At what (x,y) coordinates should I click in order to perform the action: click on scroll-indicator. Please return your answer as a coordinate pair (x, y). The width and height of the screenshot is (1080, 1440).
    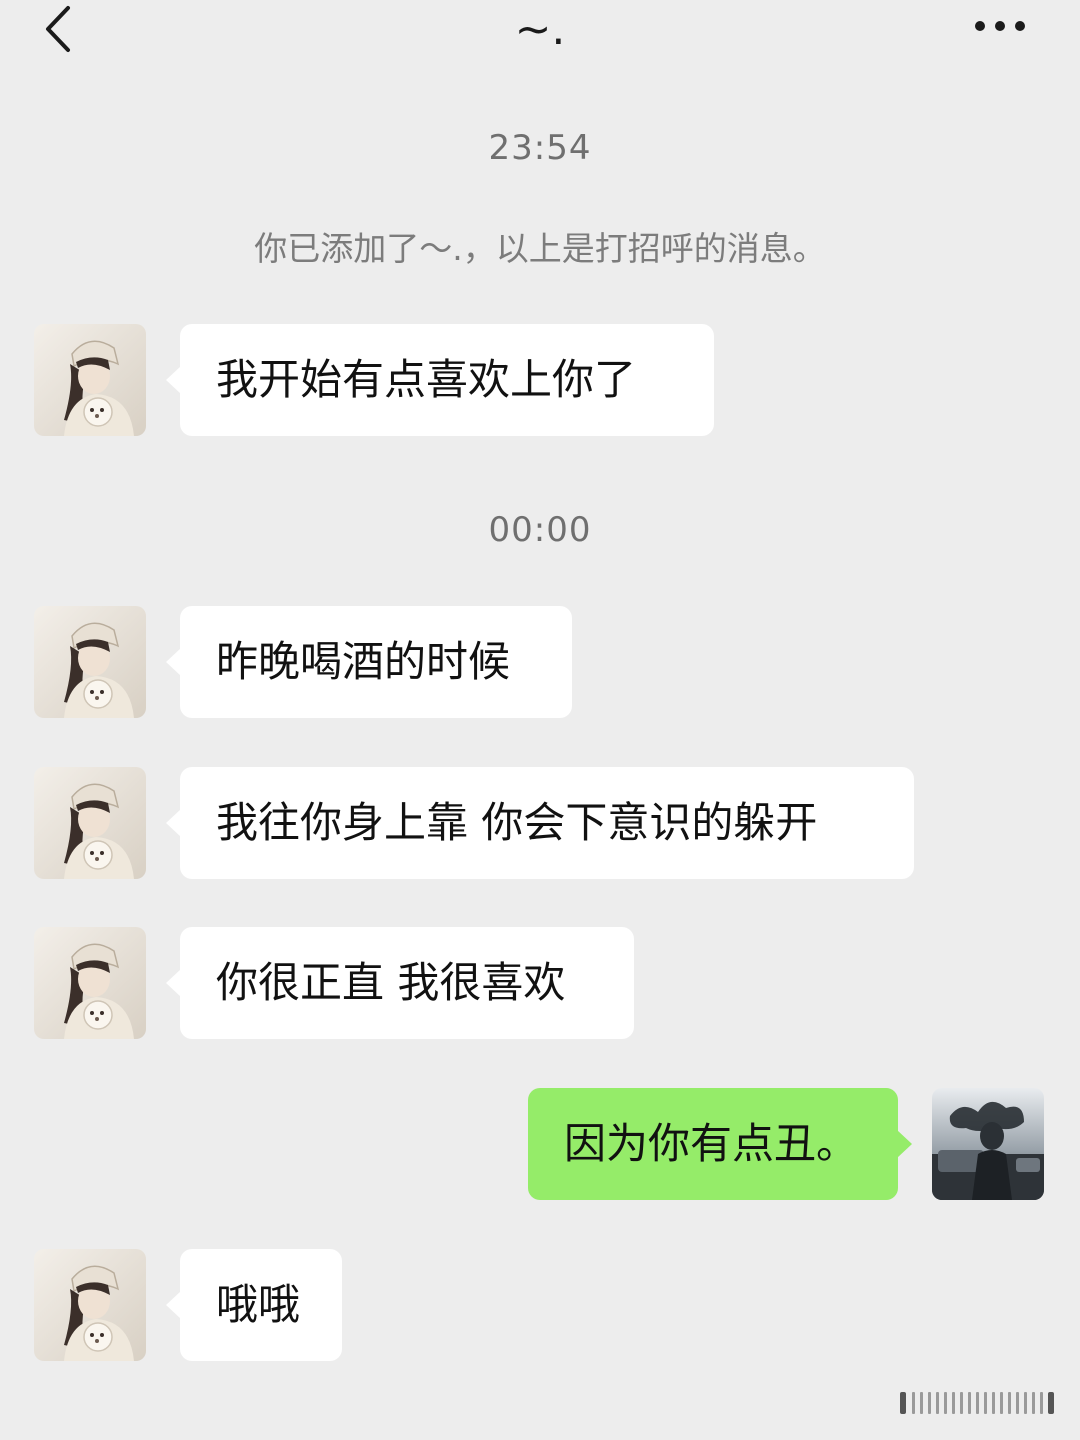
    Looking at the image, I should click on (978, 1403).